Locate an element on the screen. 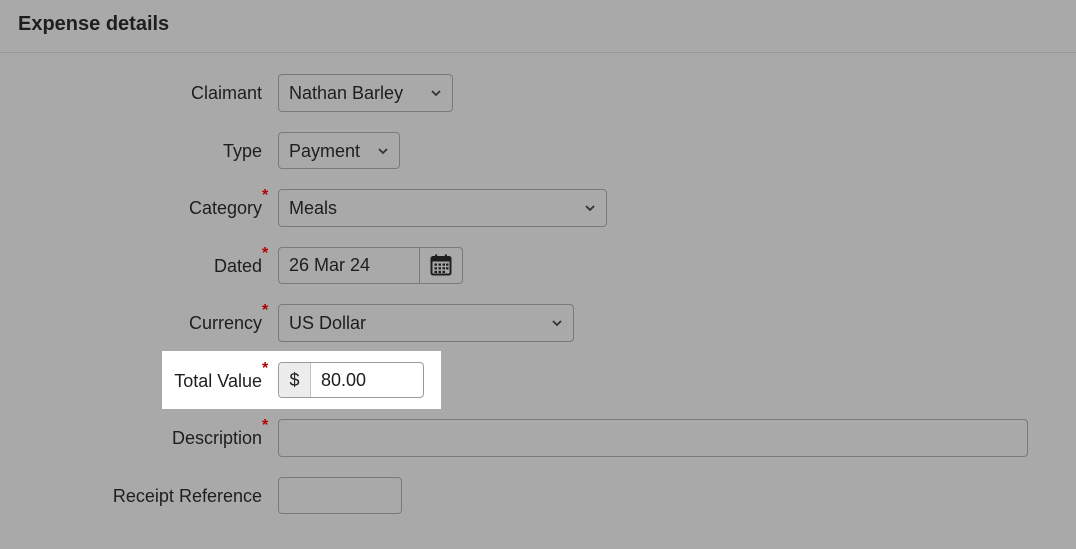 The image size is (1076, 549). dated-label: Dated is located at coordinates (237, 266).